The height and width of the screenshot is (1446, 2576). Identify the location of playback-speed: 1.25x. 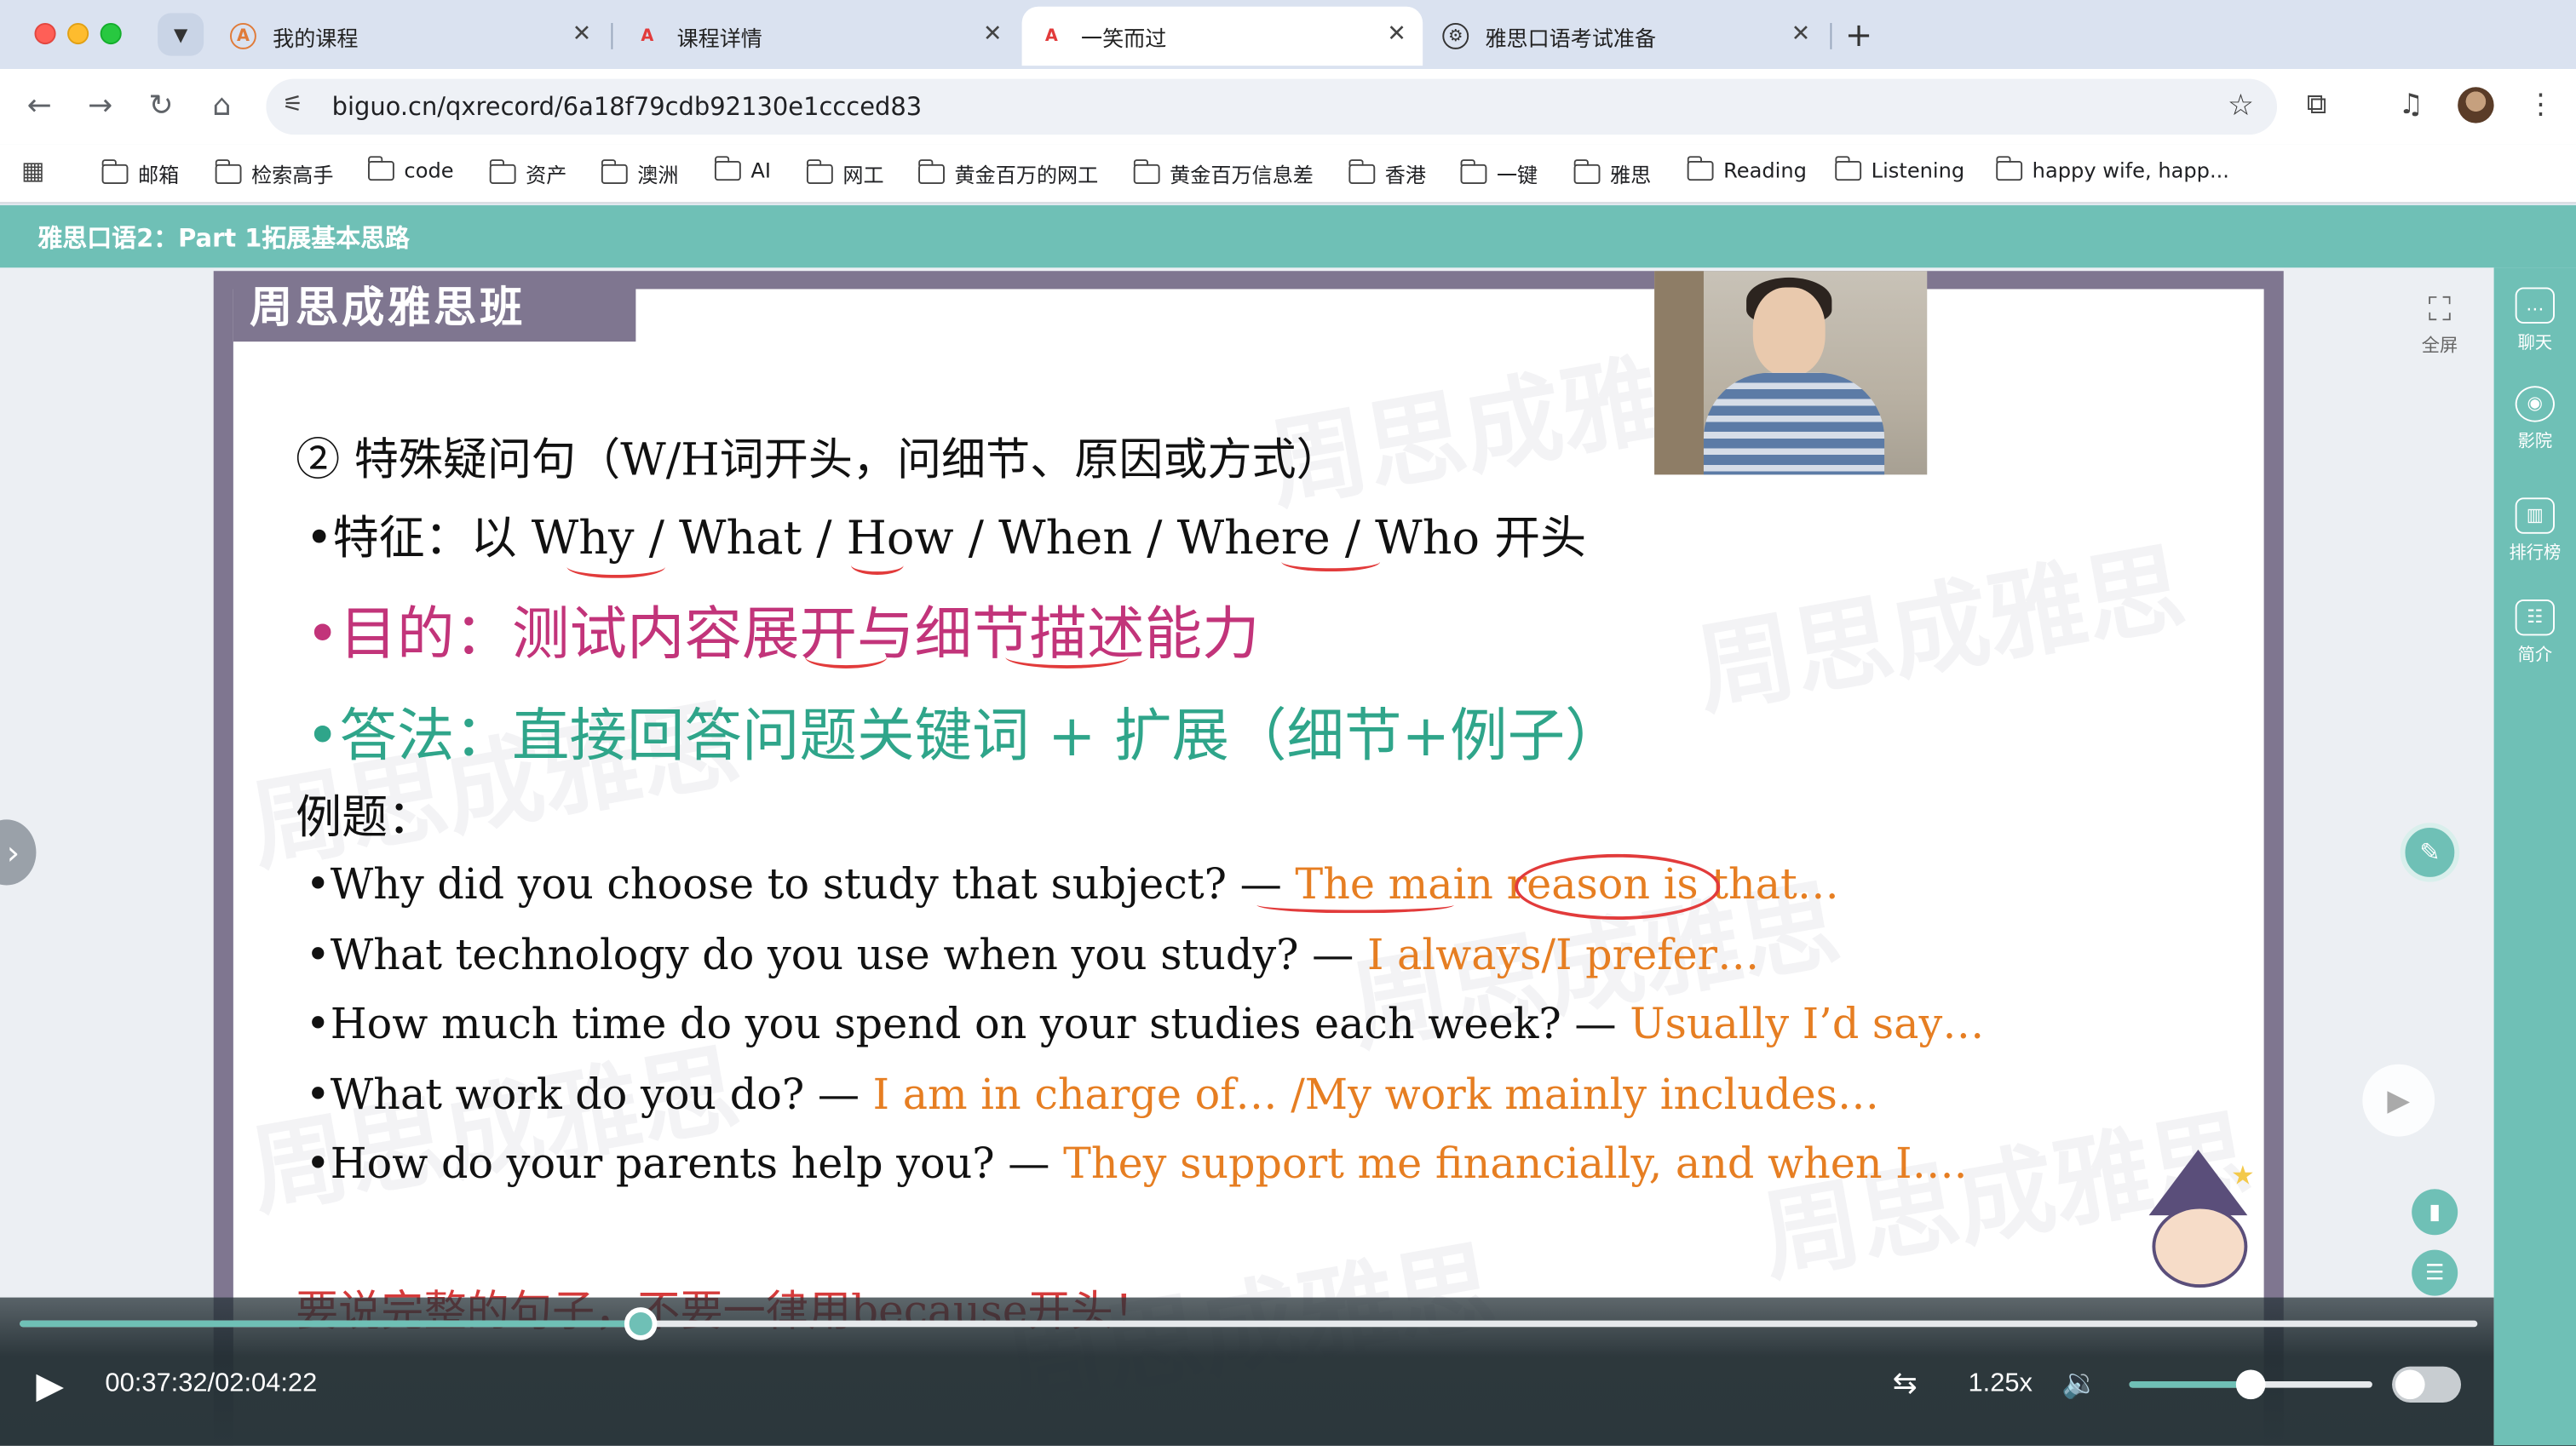
(2000, 1384).